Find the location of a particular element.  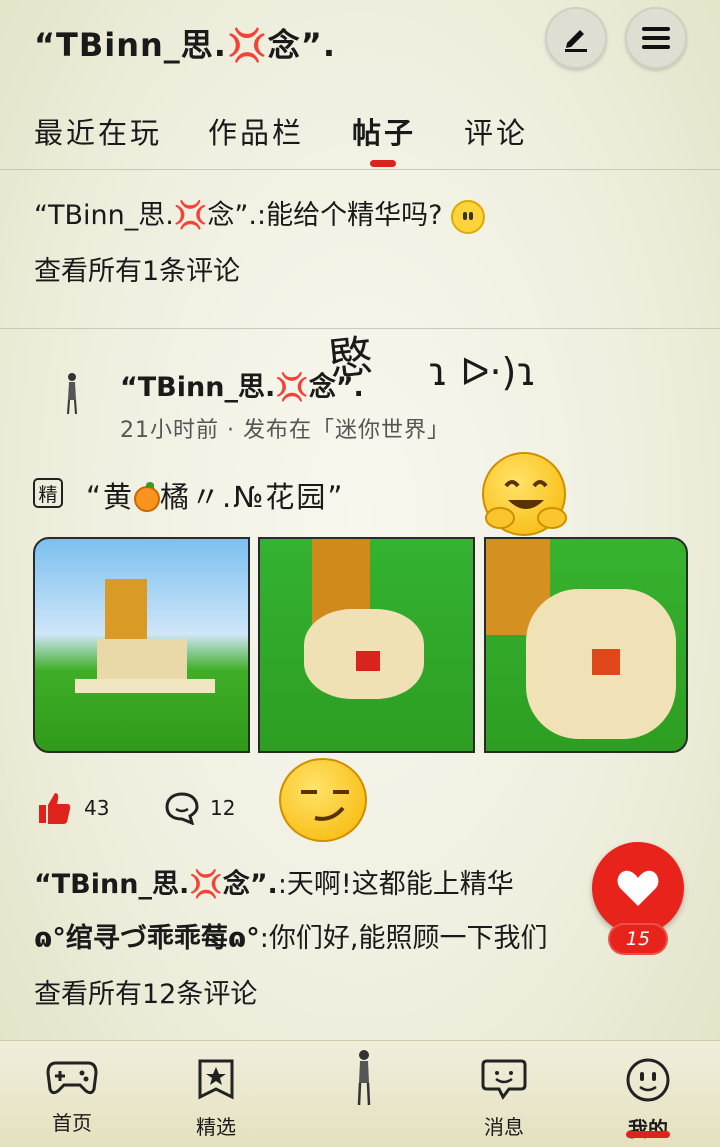

tab-works: 作品栏 is located at coordinates (256, 131).